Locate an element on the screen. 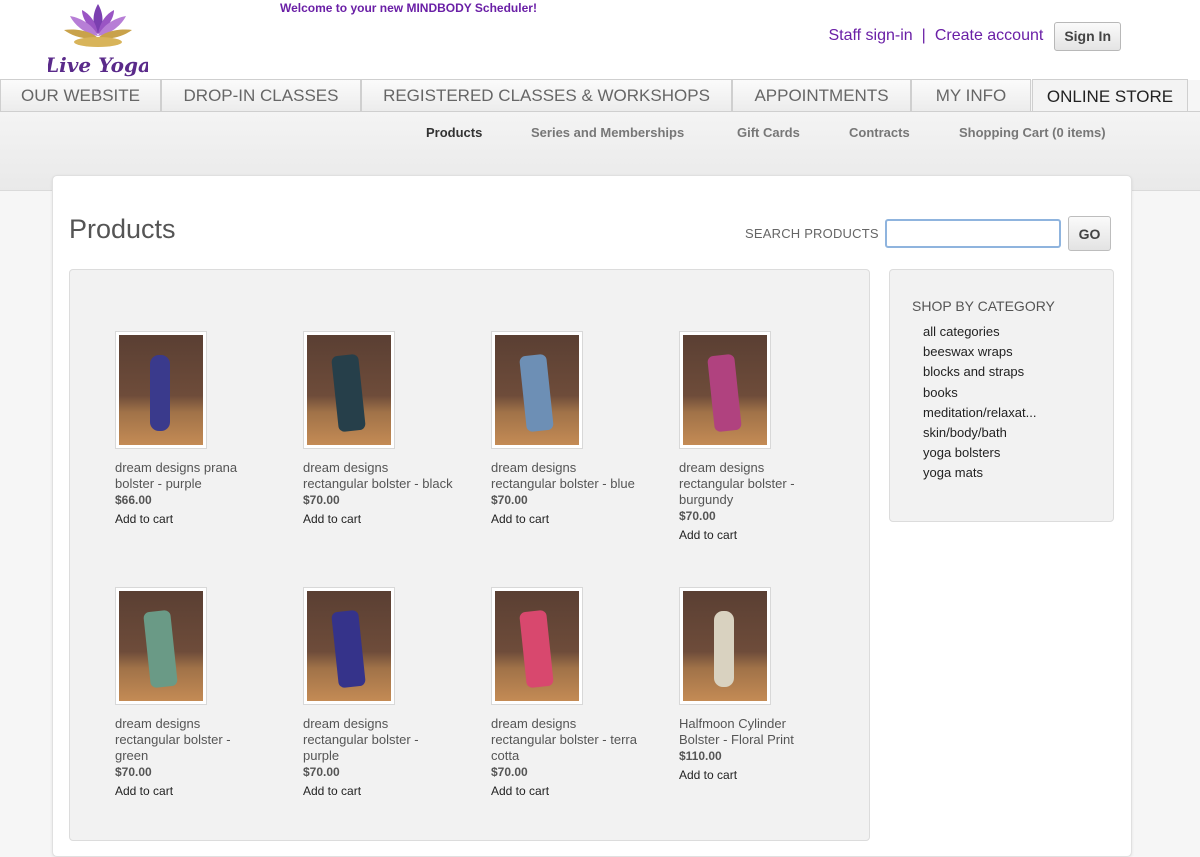 The width and height of the screenshot is (1200, 857). product-price: $66.00 is located at coordinates (133, 500).